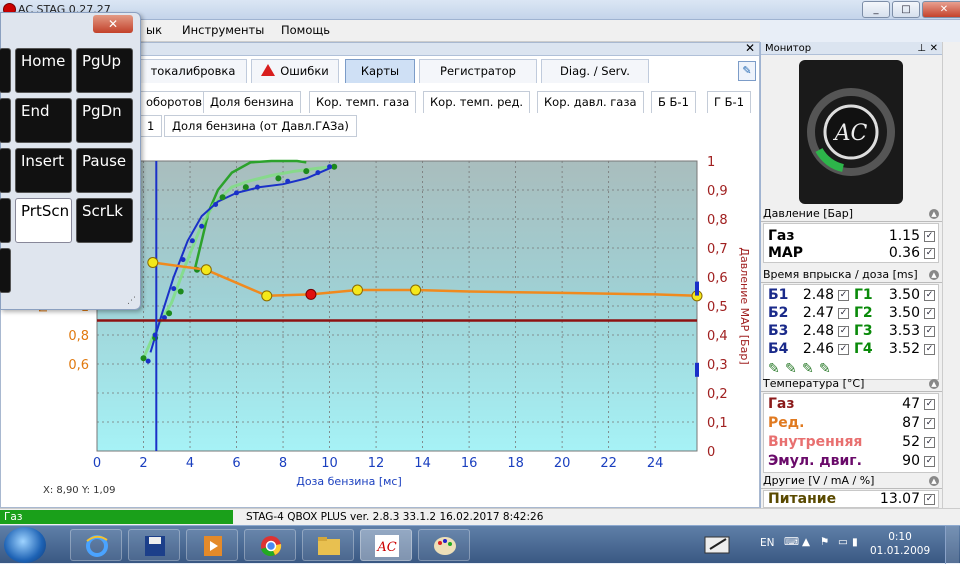 The width and height of the screenshot is (960, 564). I want to click on tab-gas-temp-corr: Кор. темп. газа, so click(363, 102).